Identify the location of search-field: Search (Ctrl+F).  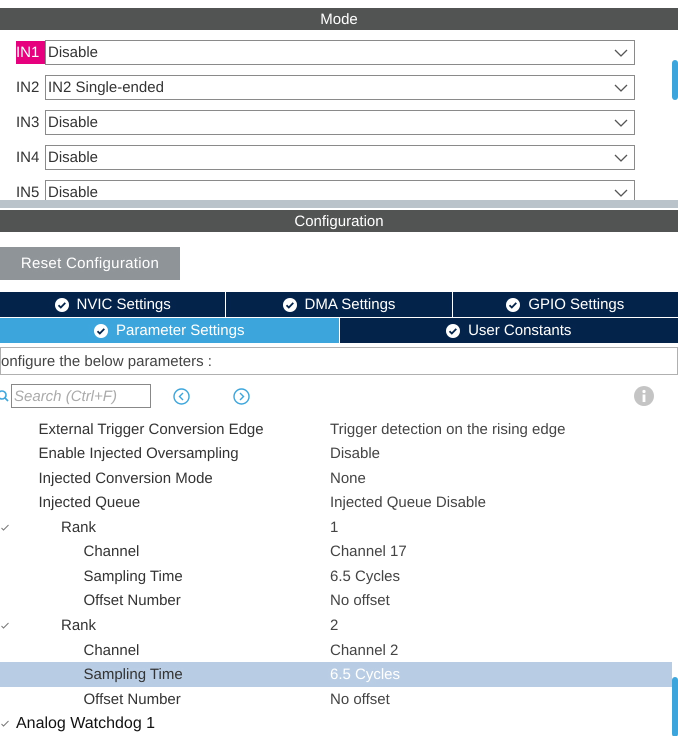
(81, 396).